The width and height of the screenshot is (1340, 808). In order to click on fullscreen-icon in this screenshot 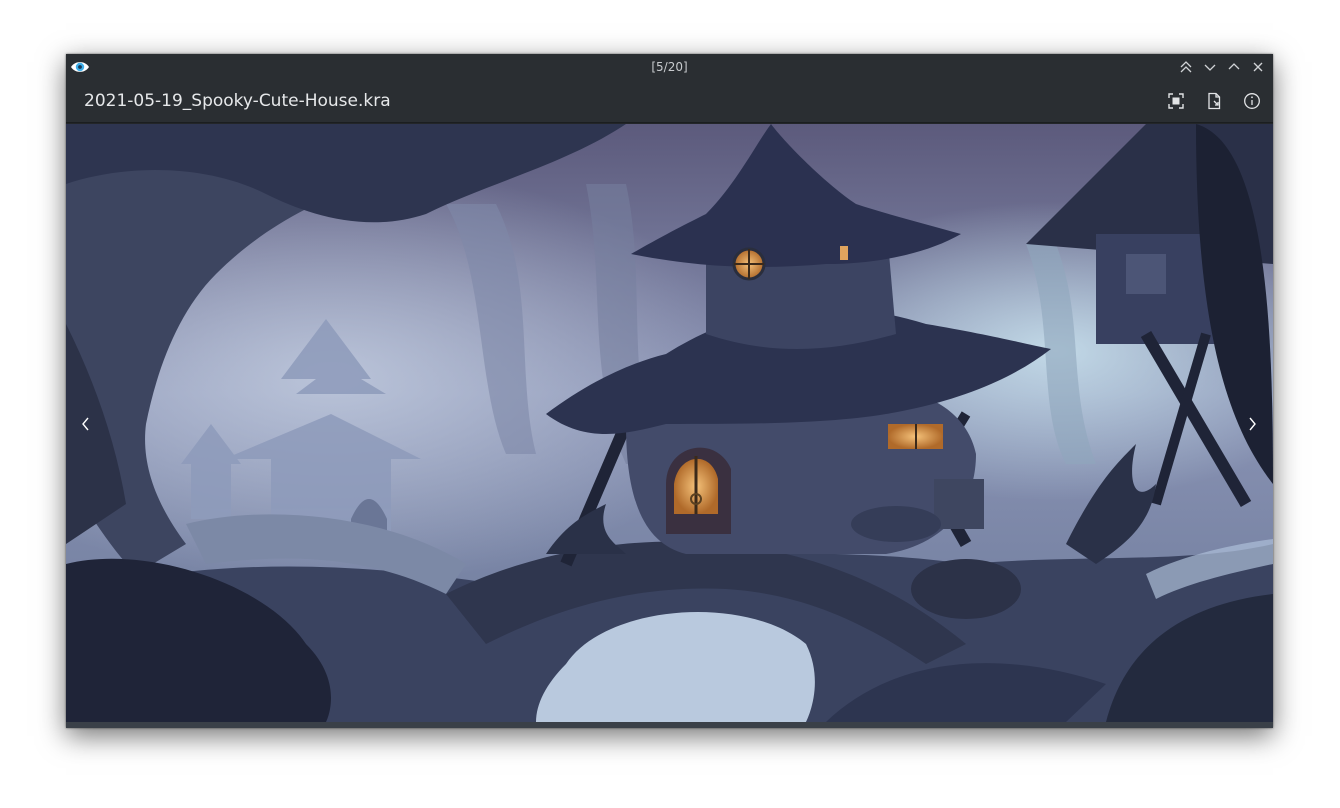, I will do `click(1176, 101)`.